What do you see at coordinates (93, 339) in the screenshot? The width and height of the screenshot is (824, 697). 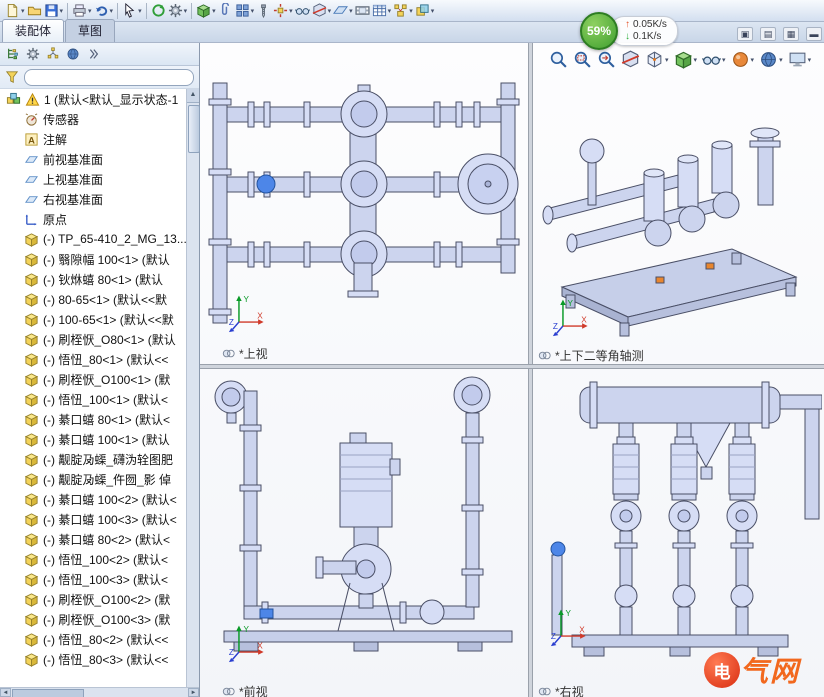 I see `tree-item: (-) 刷桎恹_O80<1> (默认` at bounding box center [93, 339].